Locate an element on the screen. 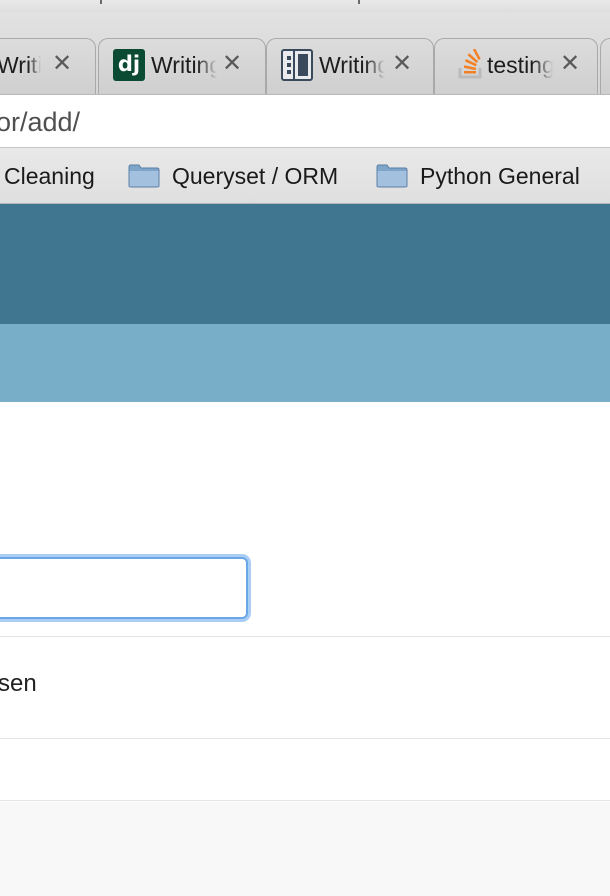 The width and height of the screenshot is (610, 896). tab-writing-1: Writing ✕ is located at coordinates (48, 66).